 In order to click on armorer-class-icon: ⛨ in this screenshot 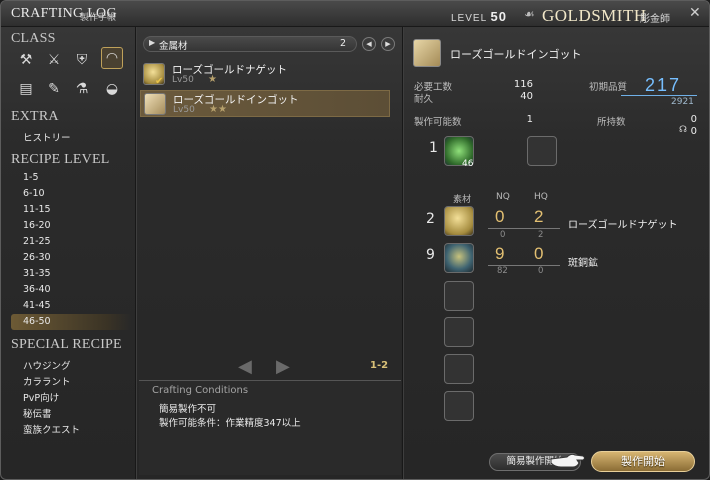, I will do `click(82, 60)`.